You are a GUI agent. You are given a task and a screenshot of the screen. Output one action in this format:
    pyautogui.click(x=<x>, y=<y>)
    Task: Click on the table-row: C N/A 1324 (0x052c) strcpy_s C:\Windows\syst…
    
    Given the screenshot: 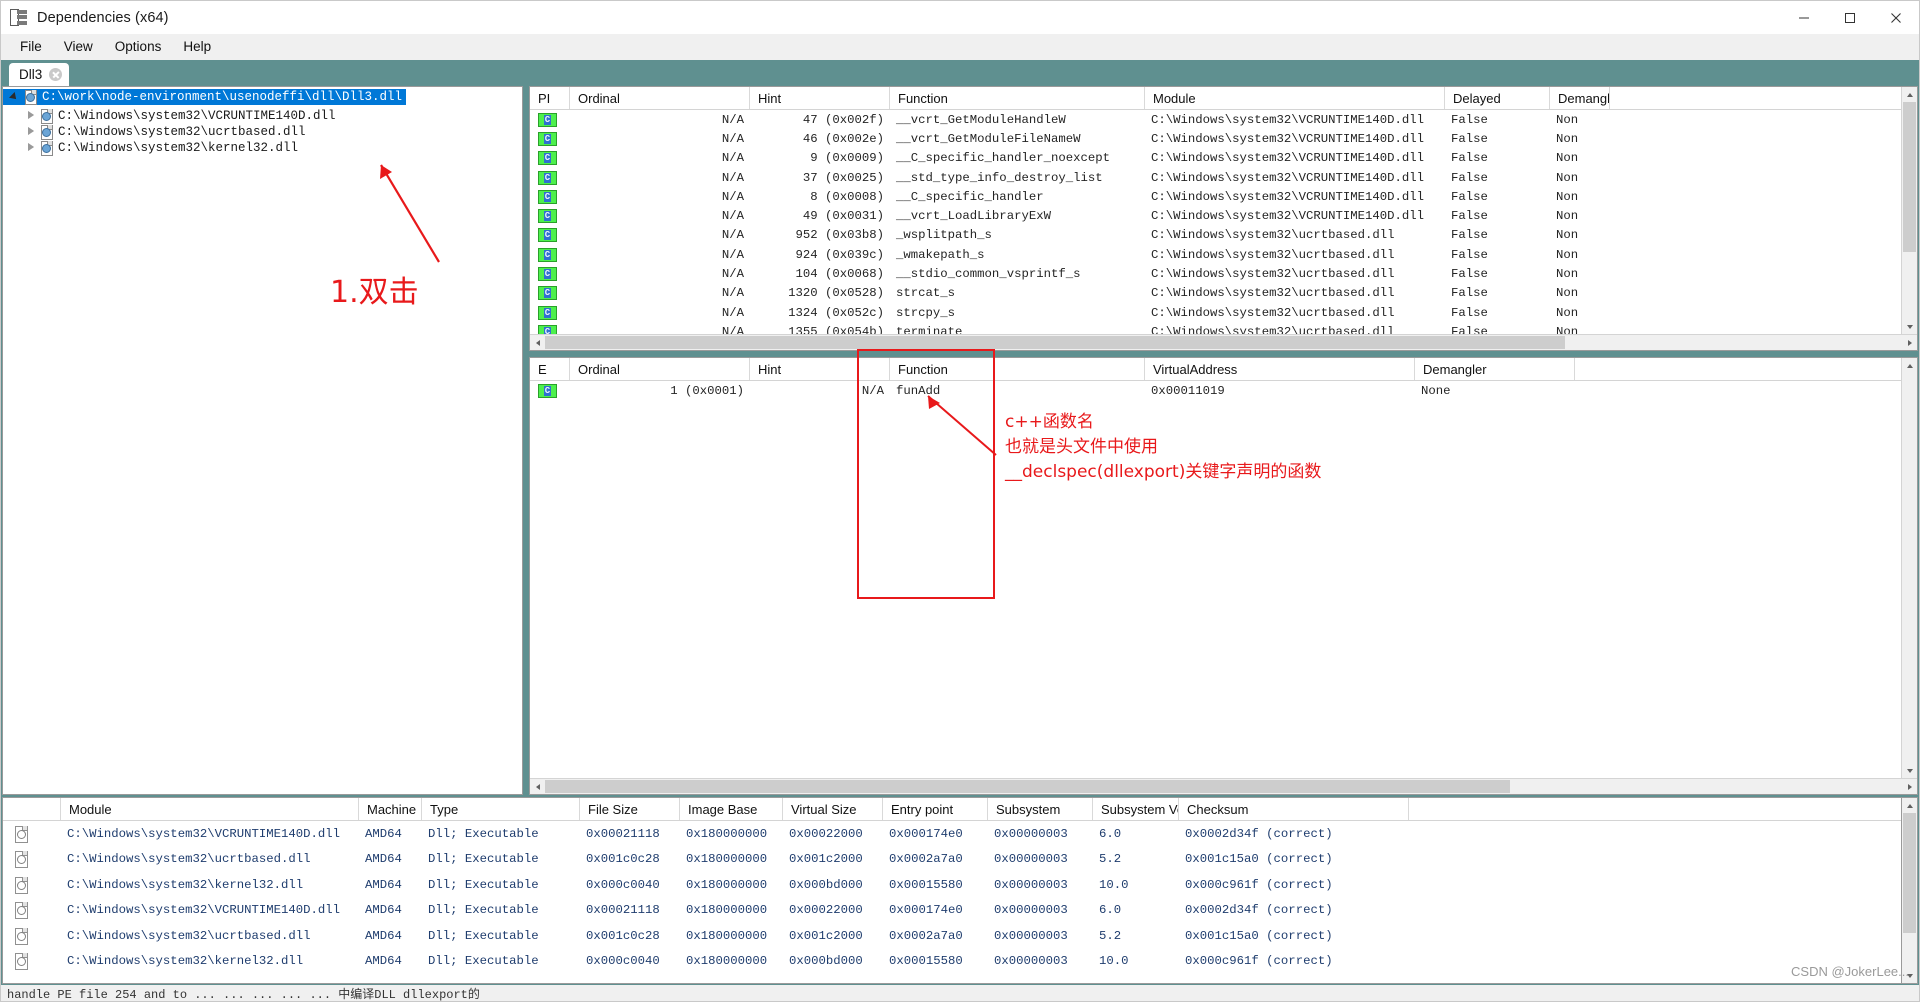 What is the action you would take?
    pyautogui.click(x=1215, y=312)
    